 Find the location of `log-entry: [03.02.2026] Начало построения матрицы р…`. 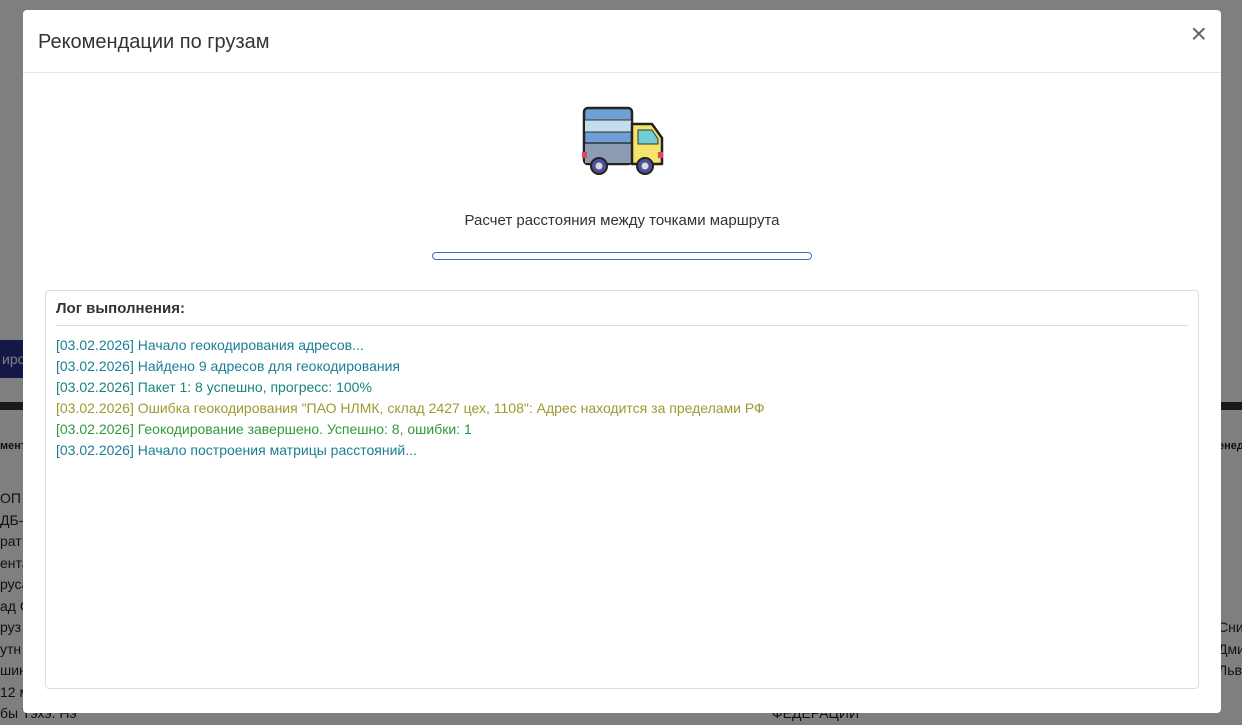

log-entry: [03.02.2026] Начало построения матрицы р… is located at coordinates (236, 450).